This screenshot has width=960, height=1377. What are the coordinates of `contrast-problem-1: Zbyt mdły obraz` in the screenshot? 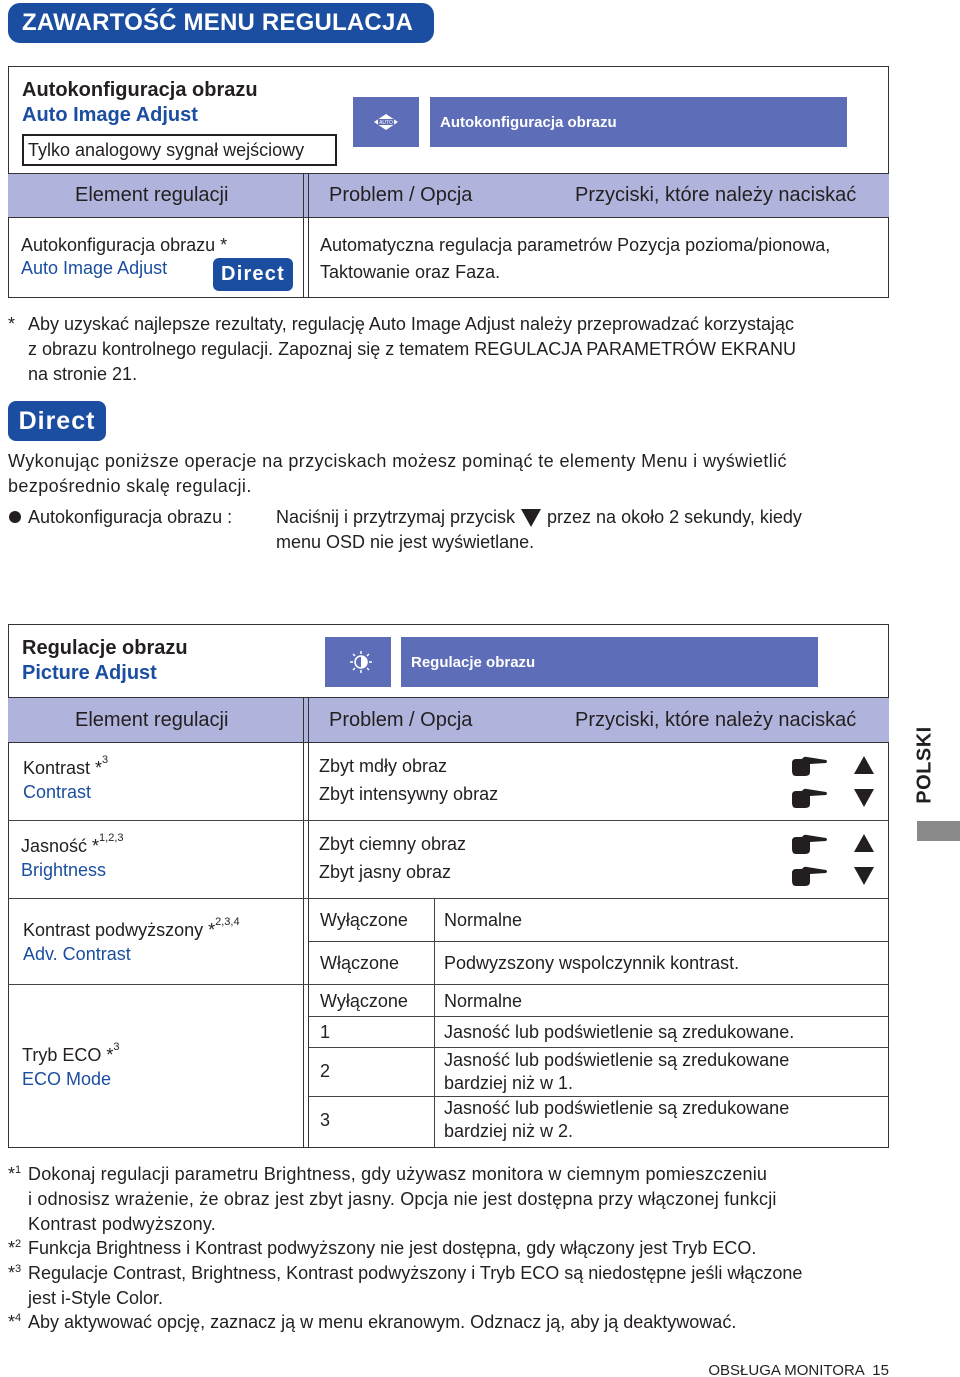 It's located at (383, 766).